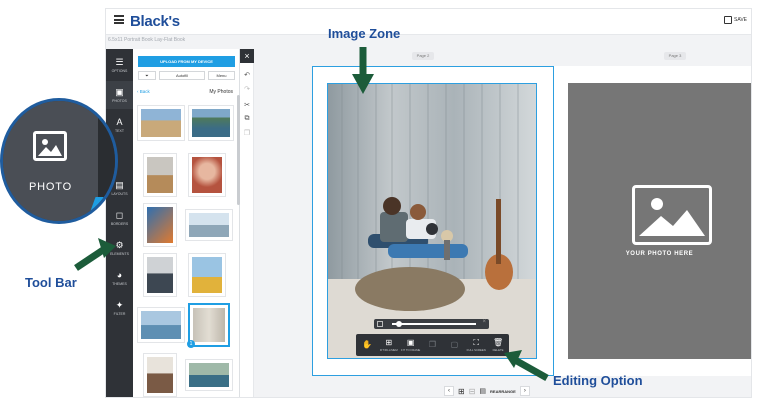 The width and height of the screenshot is (764, 410). Describe the element at coordinates (531, 369) in the screenshot. I see `arrow-editing-option` at that location.